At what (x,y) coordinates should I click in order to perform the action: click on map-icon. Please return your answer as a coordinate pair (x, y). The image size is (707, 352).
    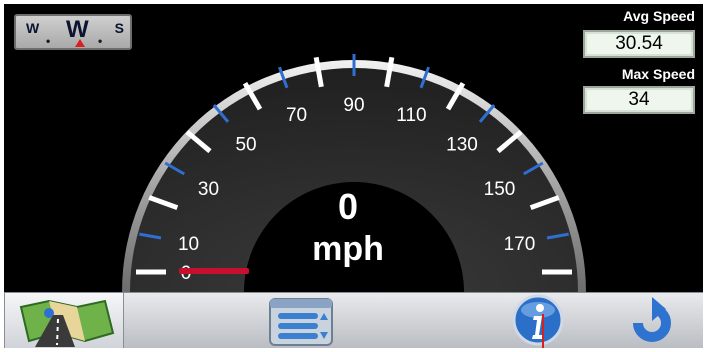
    Looking at the image, I should click on (67, 323).